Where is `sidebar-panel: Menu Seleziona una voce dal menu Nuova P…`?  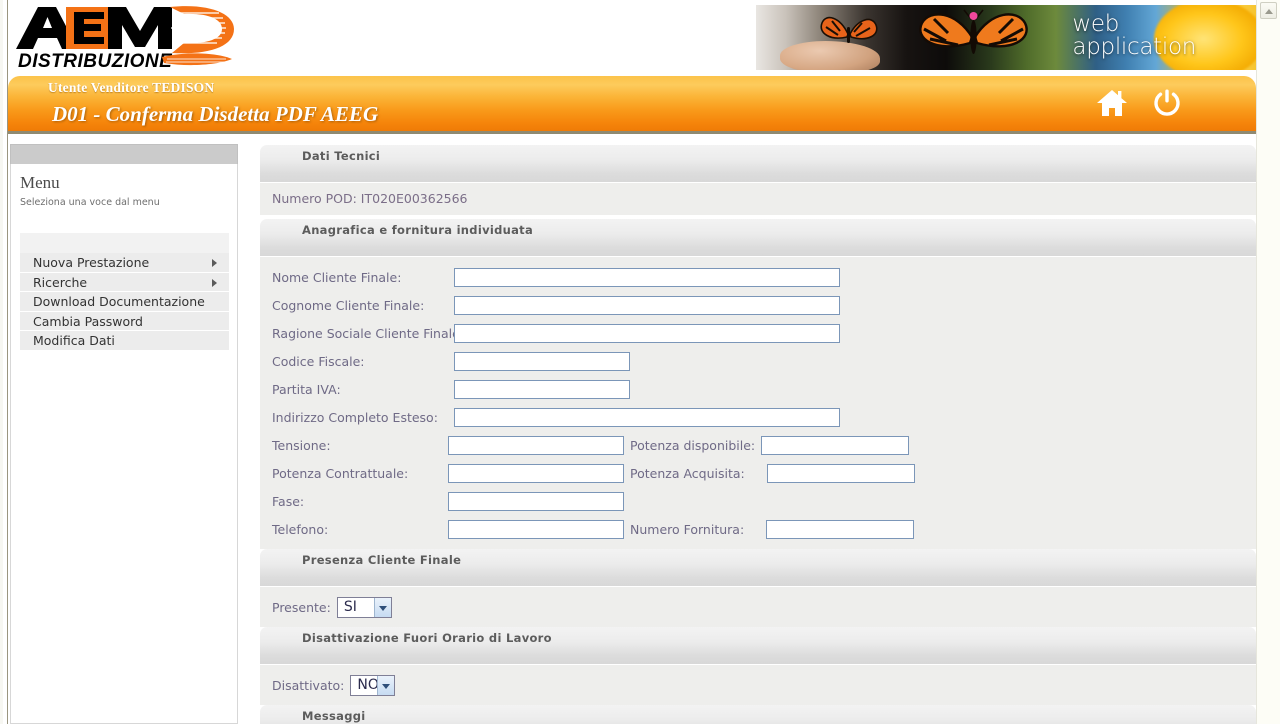
sidebar-panel: Menu Seleziona una voce dal menu Nuova P… is located at coordinates (124, 434).